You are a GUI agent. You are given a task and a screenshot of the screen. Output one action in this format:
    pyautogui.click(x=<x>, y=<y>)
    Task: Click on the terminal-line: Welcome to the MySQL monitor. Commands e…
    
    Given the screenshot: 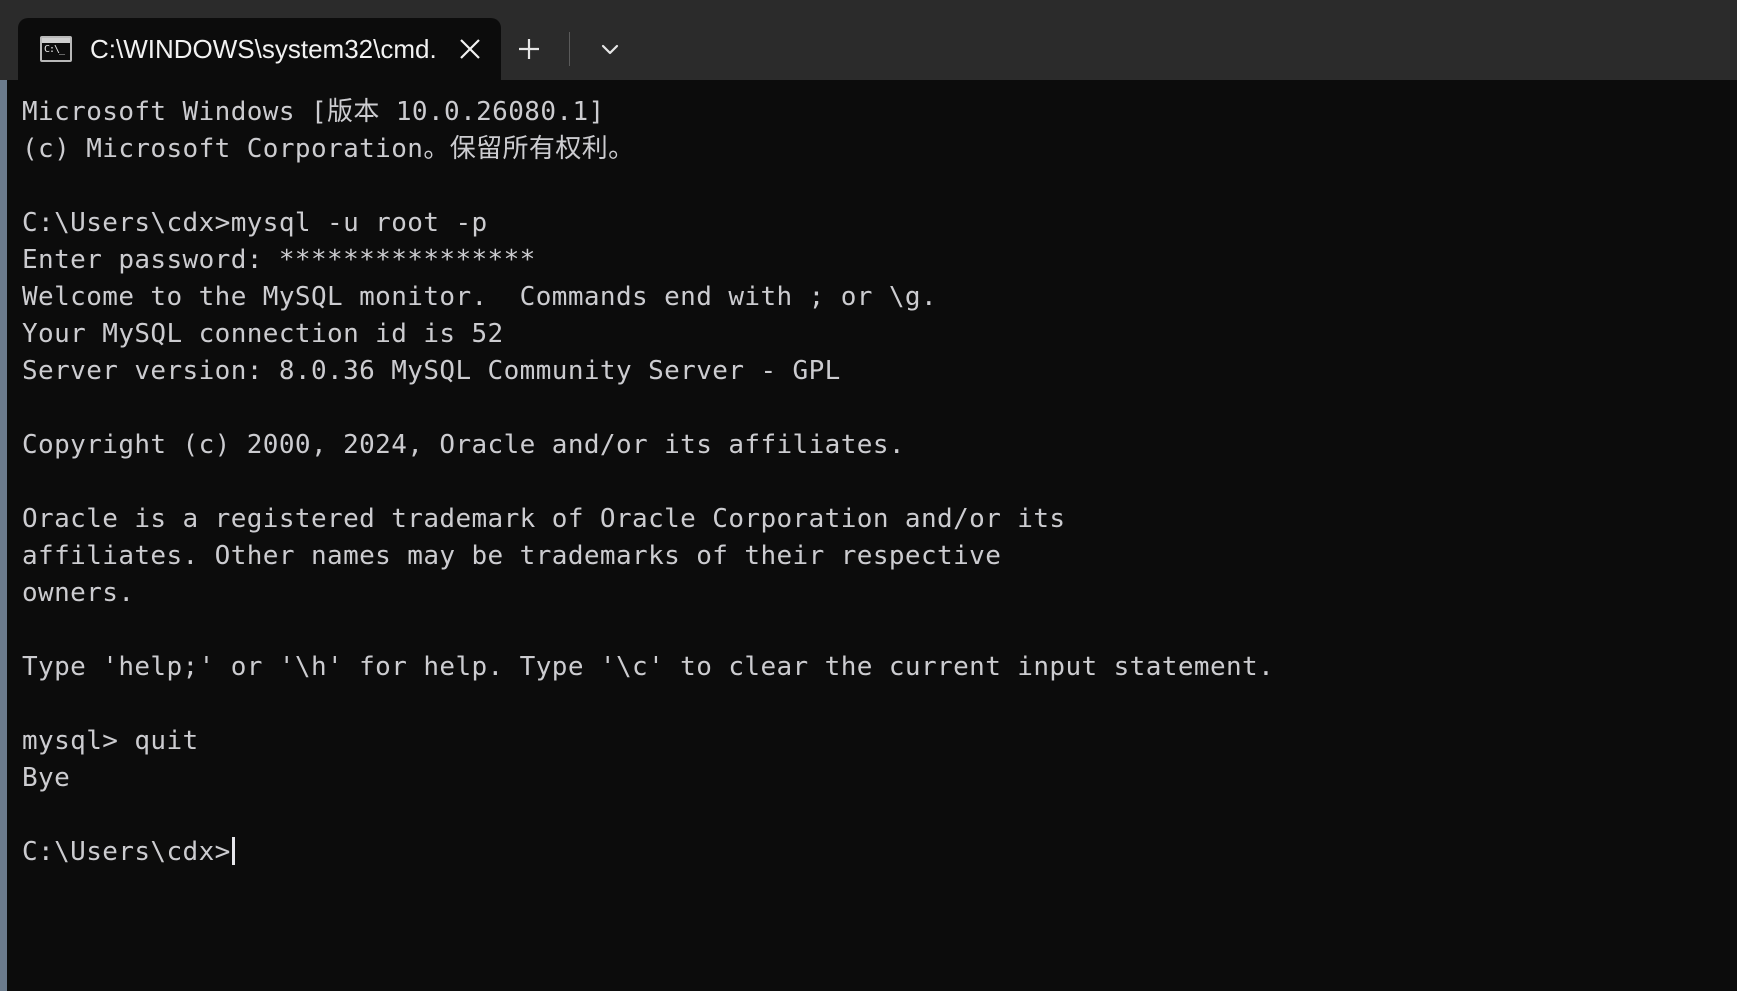 What is the action you would take?
    pyautogui.click(x=480, y=297)
    